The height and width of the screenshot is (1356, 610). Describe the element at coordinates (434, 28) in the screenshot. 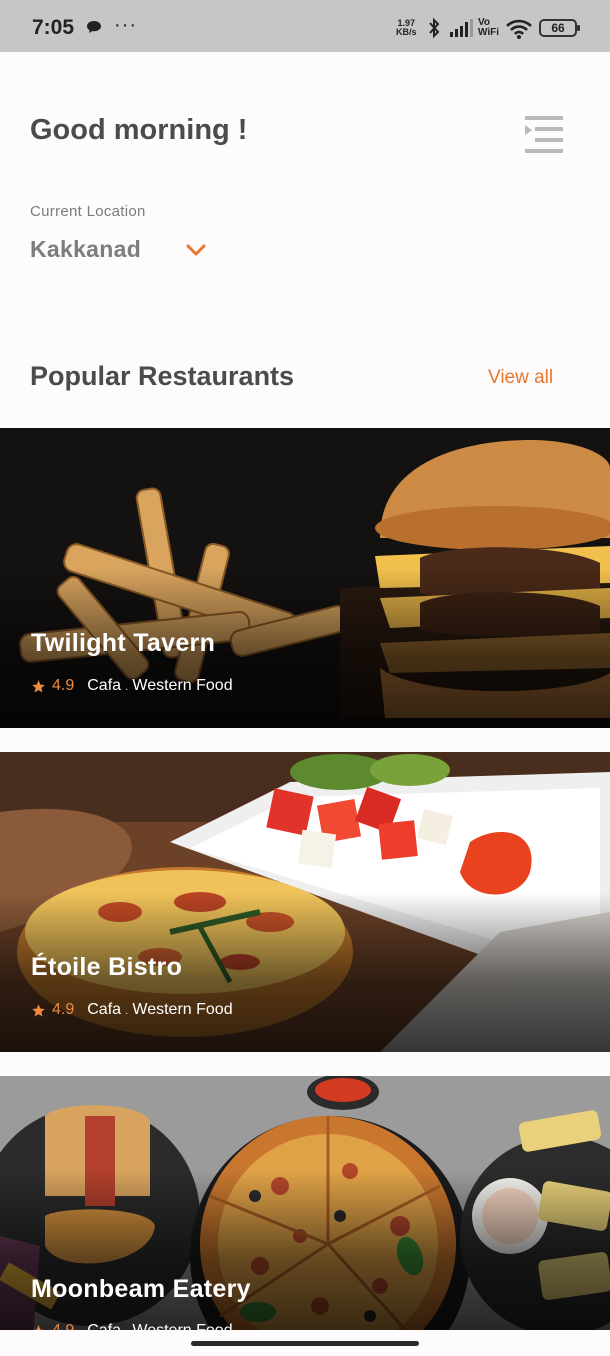

I see `bluetooth-icon` at that location.